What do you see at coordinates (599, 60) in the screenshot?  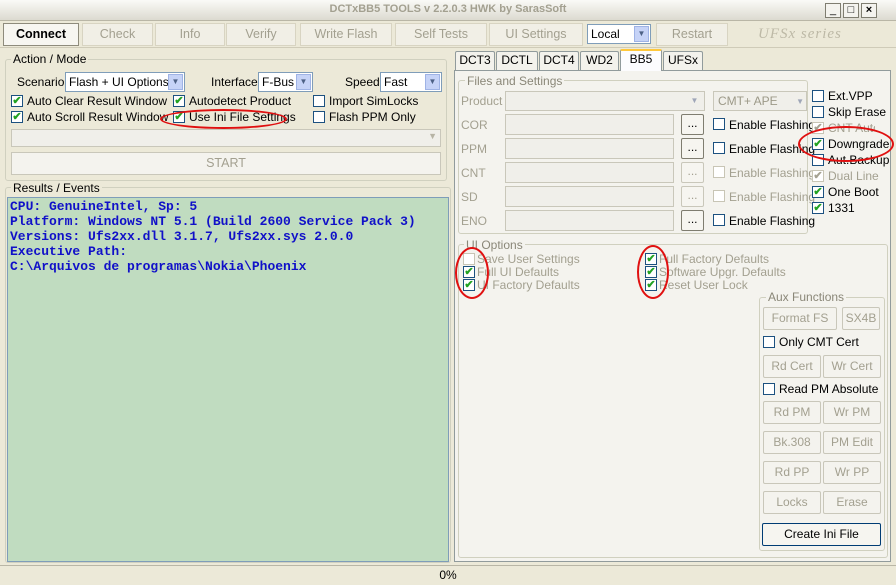 I see `tab-wd2: WD2` at bounding box center [599, 60].